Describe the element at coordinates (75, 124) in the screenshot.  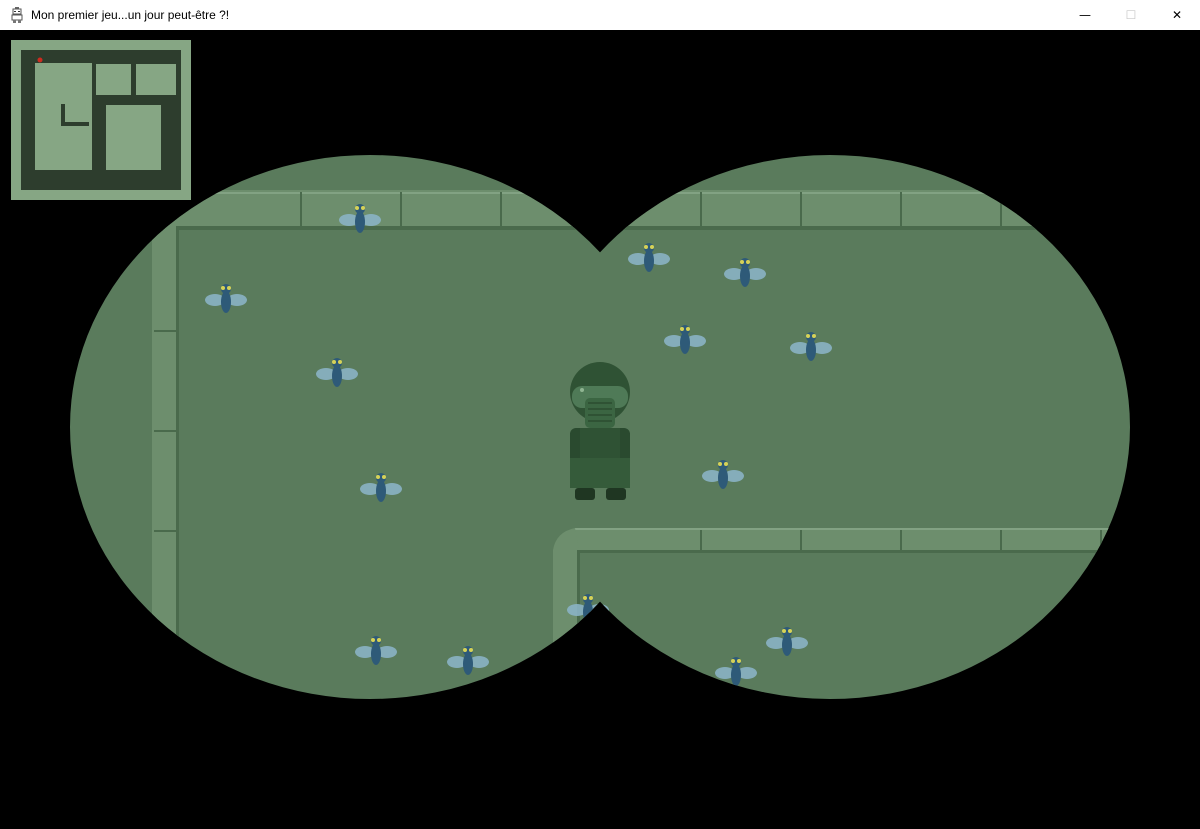
I see `minimap-wall` at that location.